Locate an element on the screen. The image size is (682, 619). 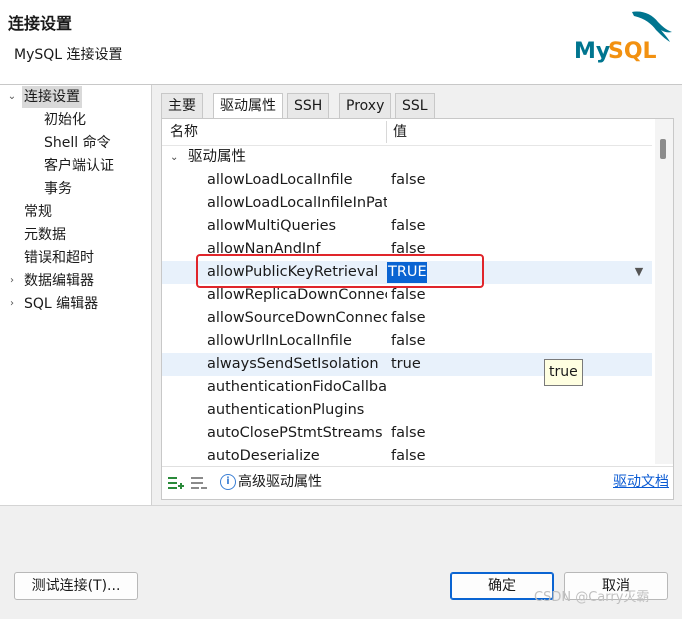
dialog-subtitle: MySQL 连接设置 is located at coordinates (68, 55).